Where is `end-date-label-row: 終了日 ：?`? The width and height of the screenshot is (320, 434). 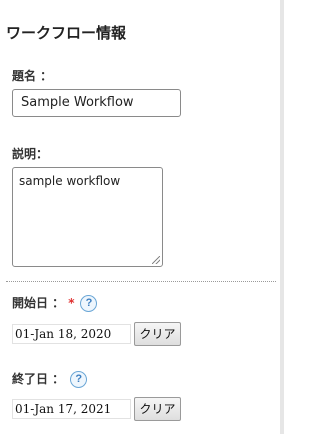
end-date-label-row: 終了日 ：? is located at coordinates (50, 379).